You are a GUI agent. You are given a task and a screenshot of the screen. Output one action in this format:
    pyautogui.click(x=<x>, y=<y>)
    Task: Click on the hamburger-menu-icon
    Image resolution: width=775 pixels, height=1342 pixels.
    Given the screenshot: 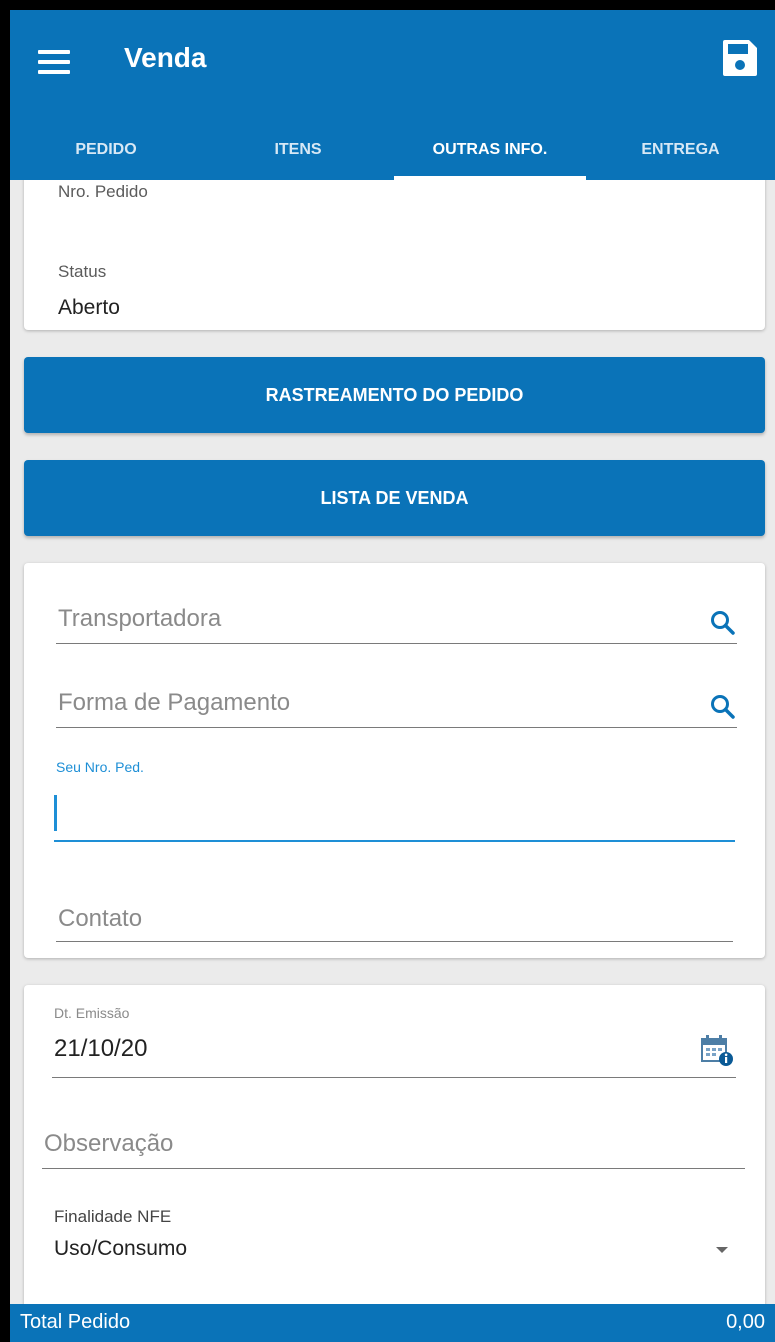 What is the action you would take?
    pyautogui.click(x=55, y=62)
    